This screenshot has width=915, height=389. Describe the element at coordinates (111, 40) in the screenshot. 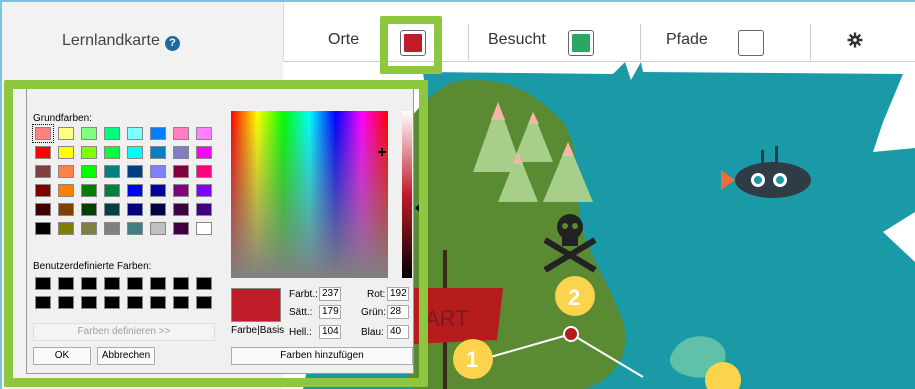

I see `page-title: Lernlandkarte` at that location.